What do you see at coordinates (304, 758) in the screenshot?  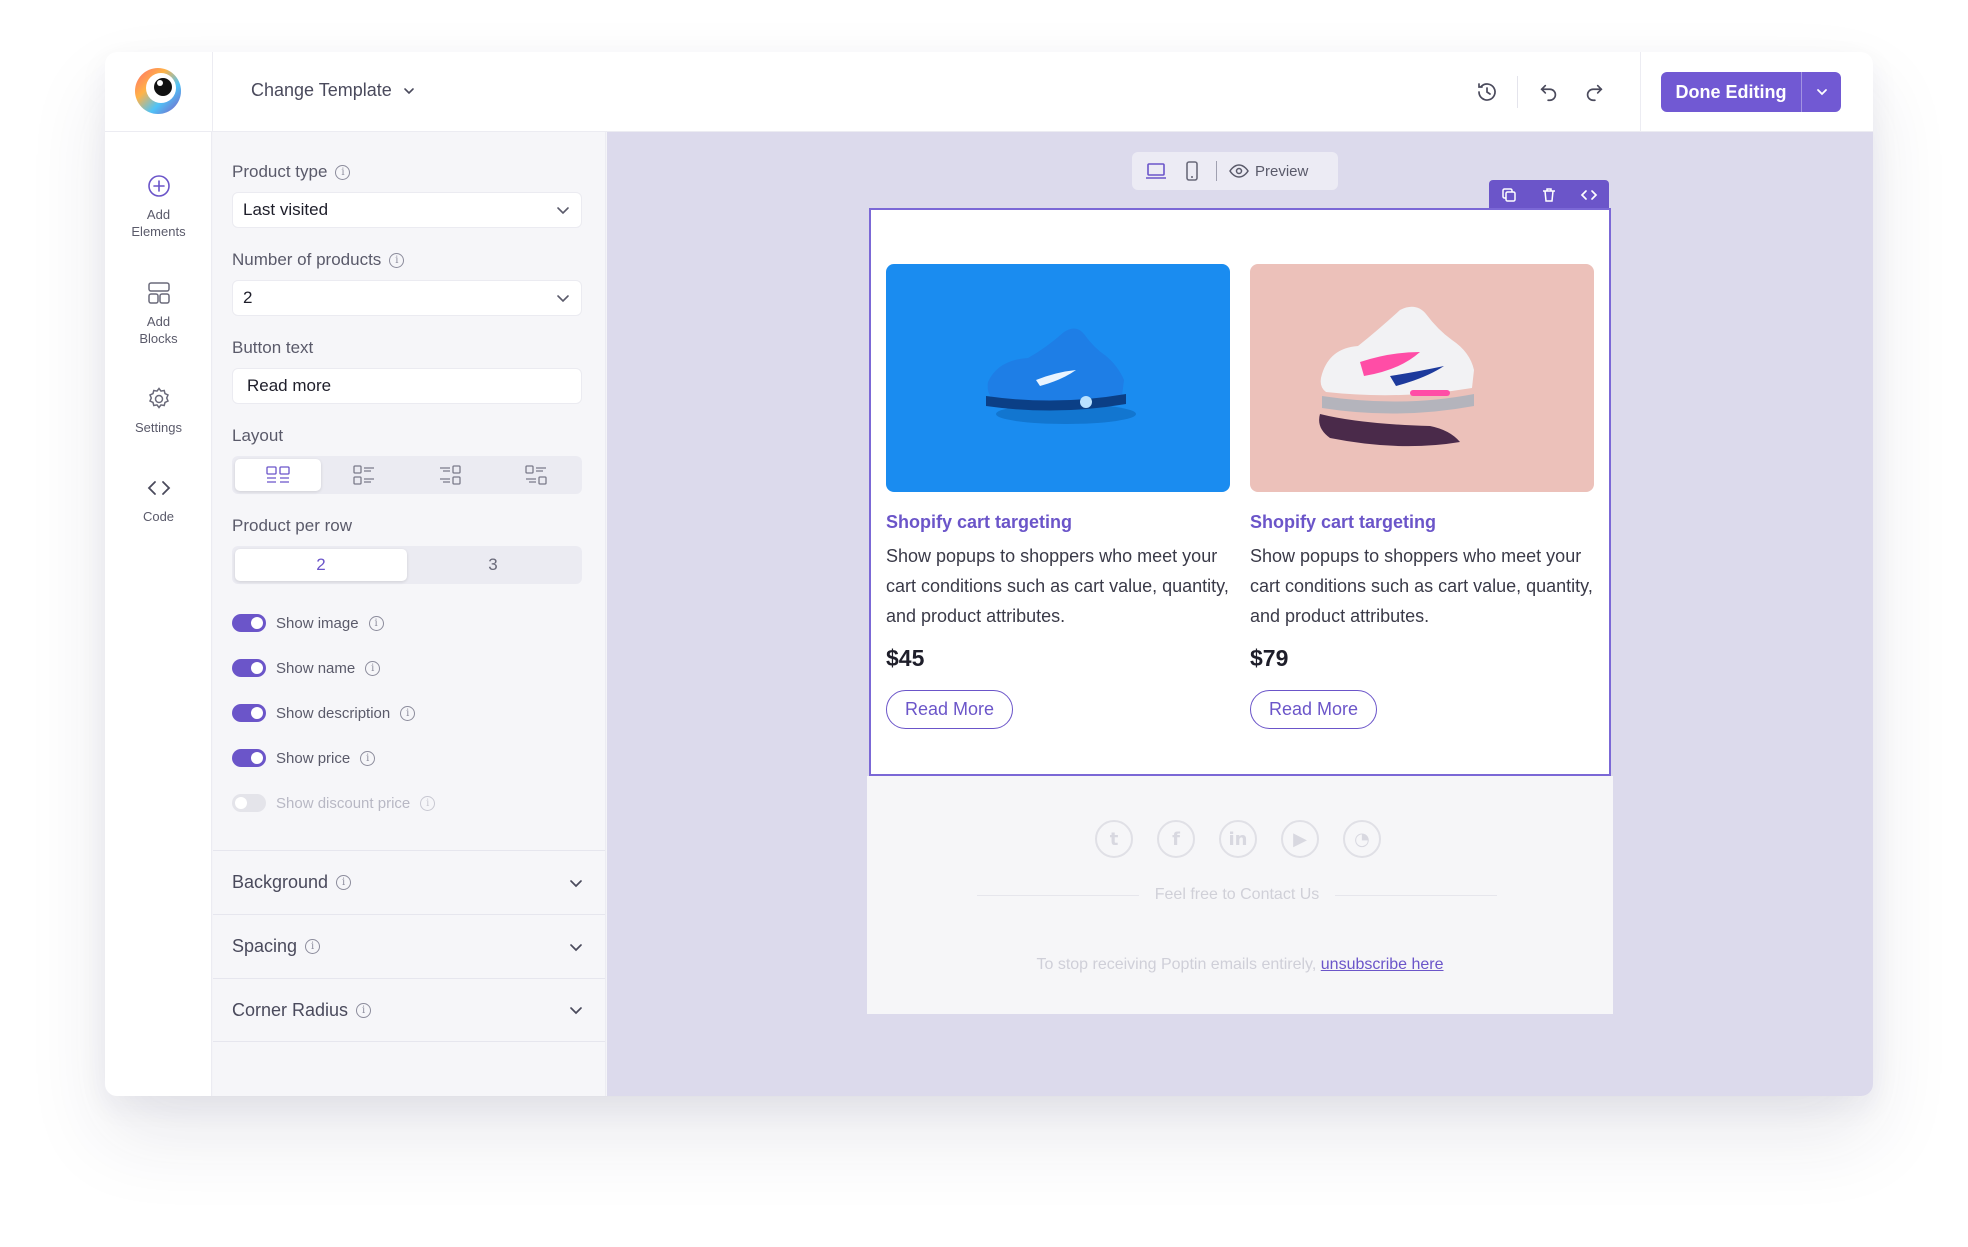 I see `toggle-show-price: Show price i` at bounding box center [304, 758].